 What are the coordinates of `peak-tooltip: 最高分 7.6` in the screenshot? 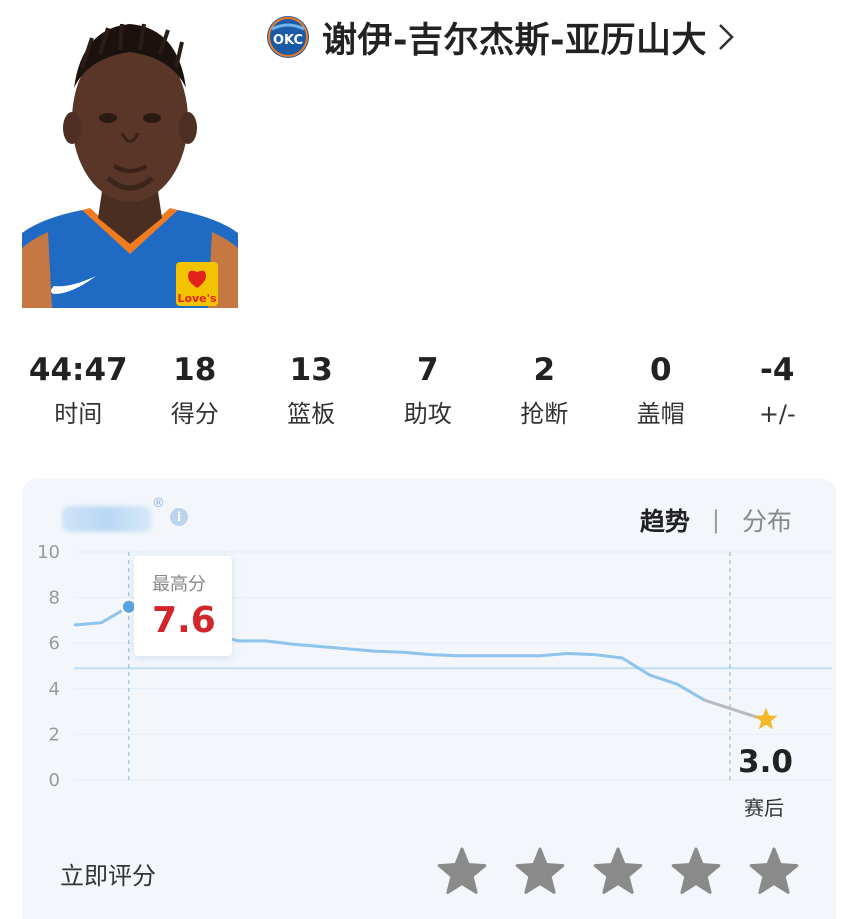 It's located at (183, 606).